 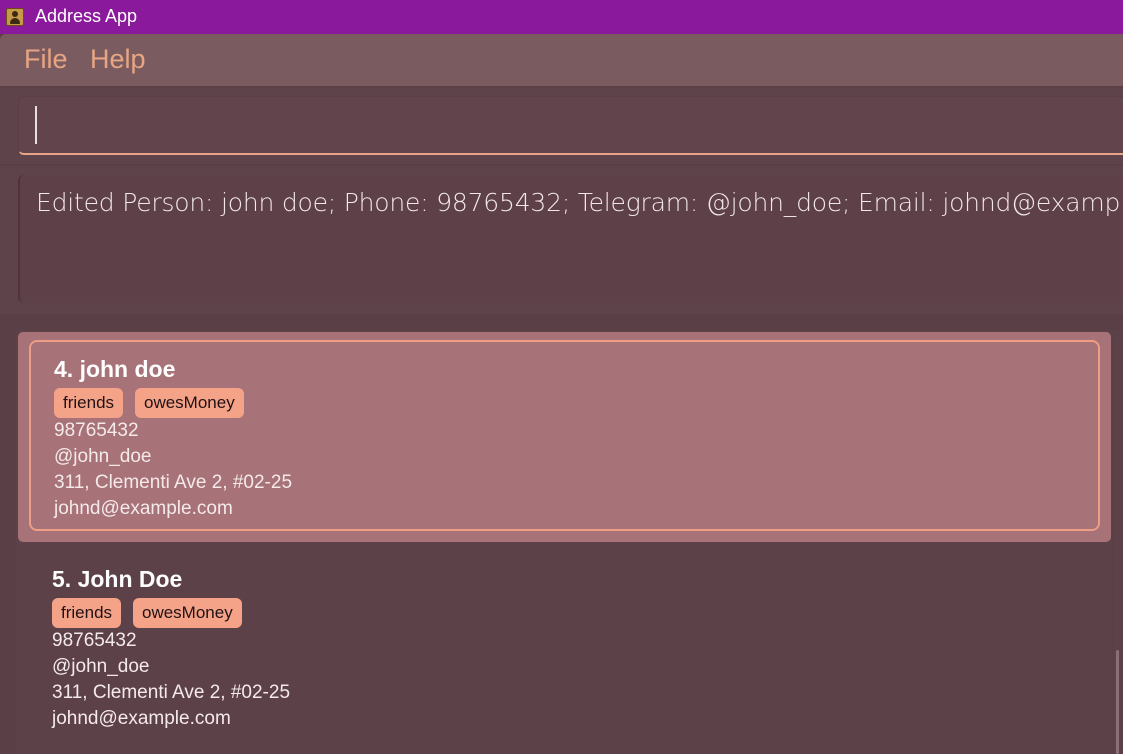 What do you see at coordinates (561, 17) in the screenshot?
I see `title-bar: Address App` at bounding box center [561, 17].